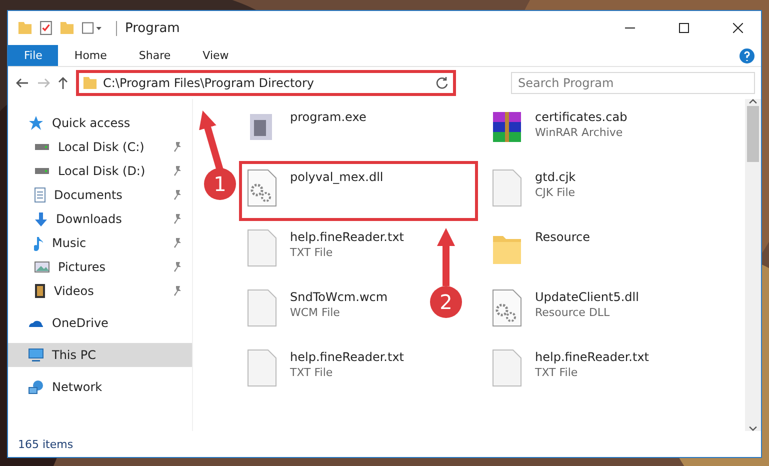 This screenshot has width=769, height=466. Describe the element at coordinates (90, 55) in the screenshot. I see `ribbon-tab: Home` at that location.